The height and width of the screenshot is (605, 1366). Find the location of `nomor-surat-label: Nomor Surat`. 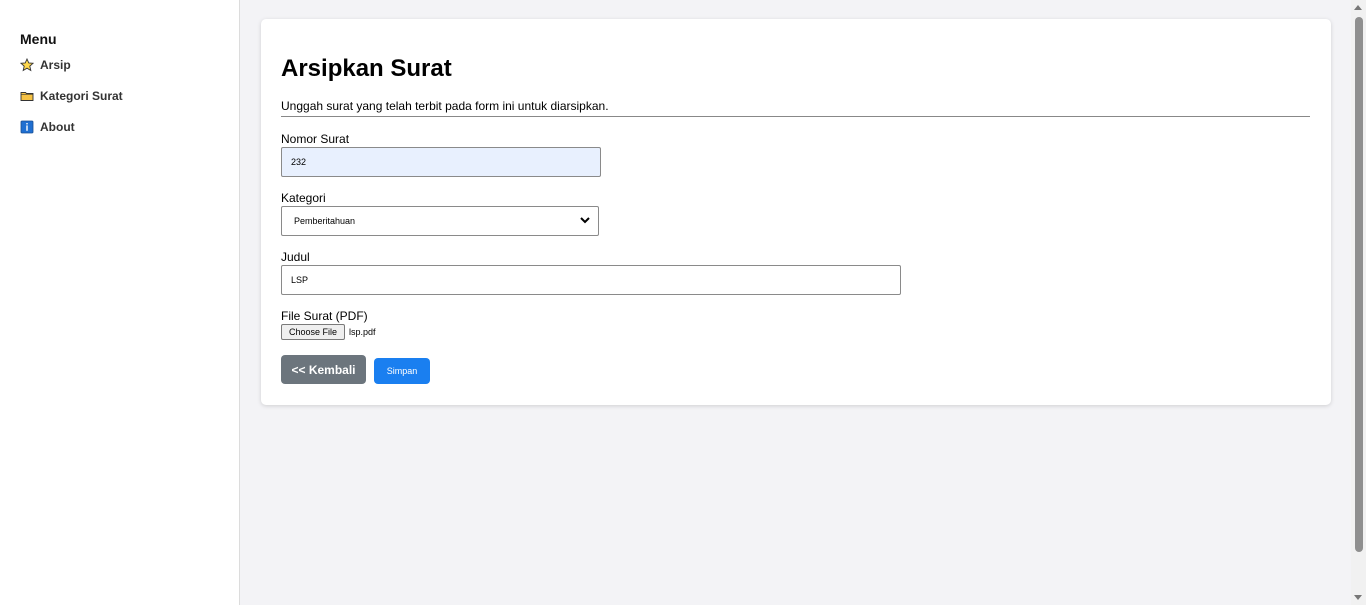

nomor-surat-label: Nomor Surat is located at coordinates (315, 139).